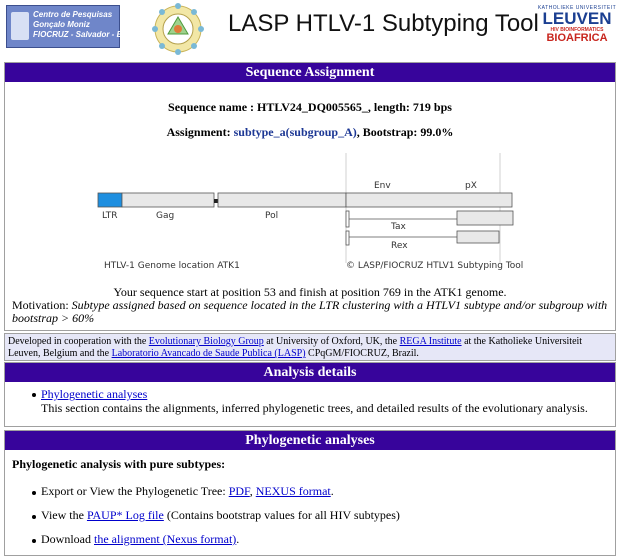 The width and height of the screenshot is (621, 558). What do you see at coordinates (383, 23) in the screenshot?
I see `page-title: LASP HTLV-1 Subtyping Tool` at bounding box center [383, 23].